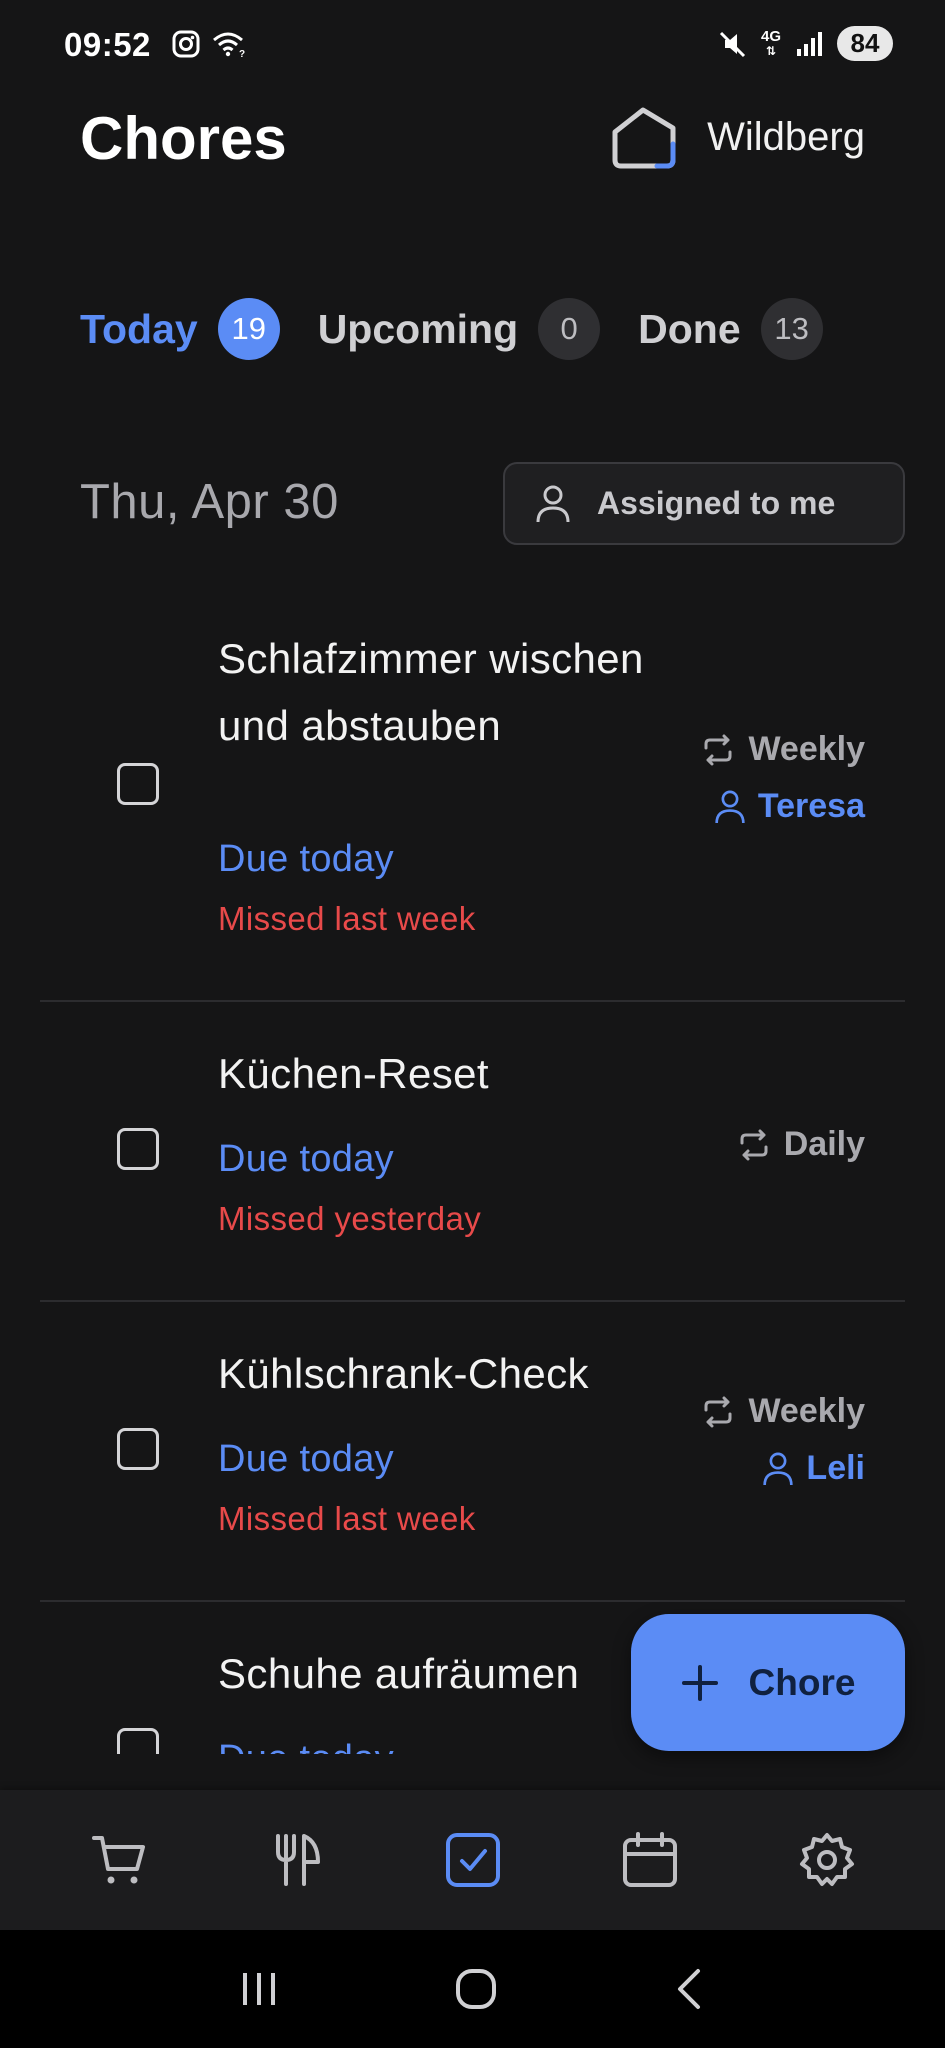 The width and height of the screenshot is (945, 2048). I want to click on frequency-row: Daily, so click(800, 1144).